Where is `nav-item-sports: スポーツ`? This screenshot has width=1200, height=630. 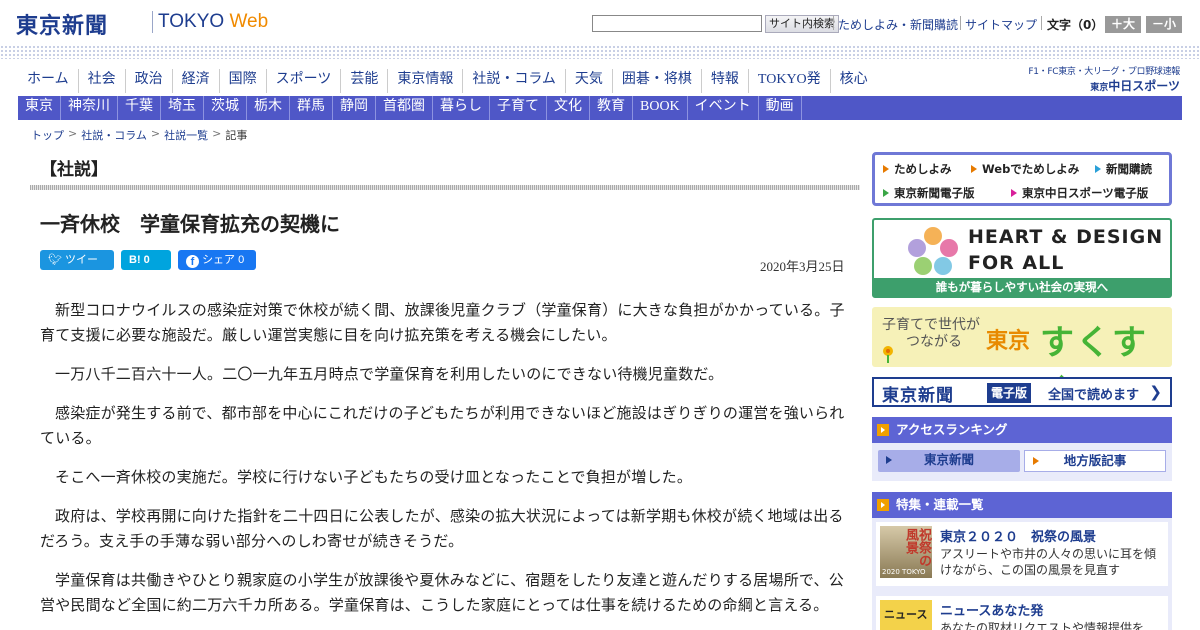
nav-item-sports: スポーツ is located at coordinates (303, 81).